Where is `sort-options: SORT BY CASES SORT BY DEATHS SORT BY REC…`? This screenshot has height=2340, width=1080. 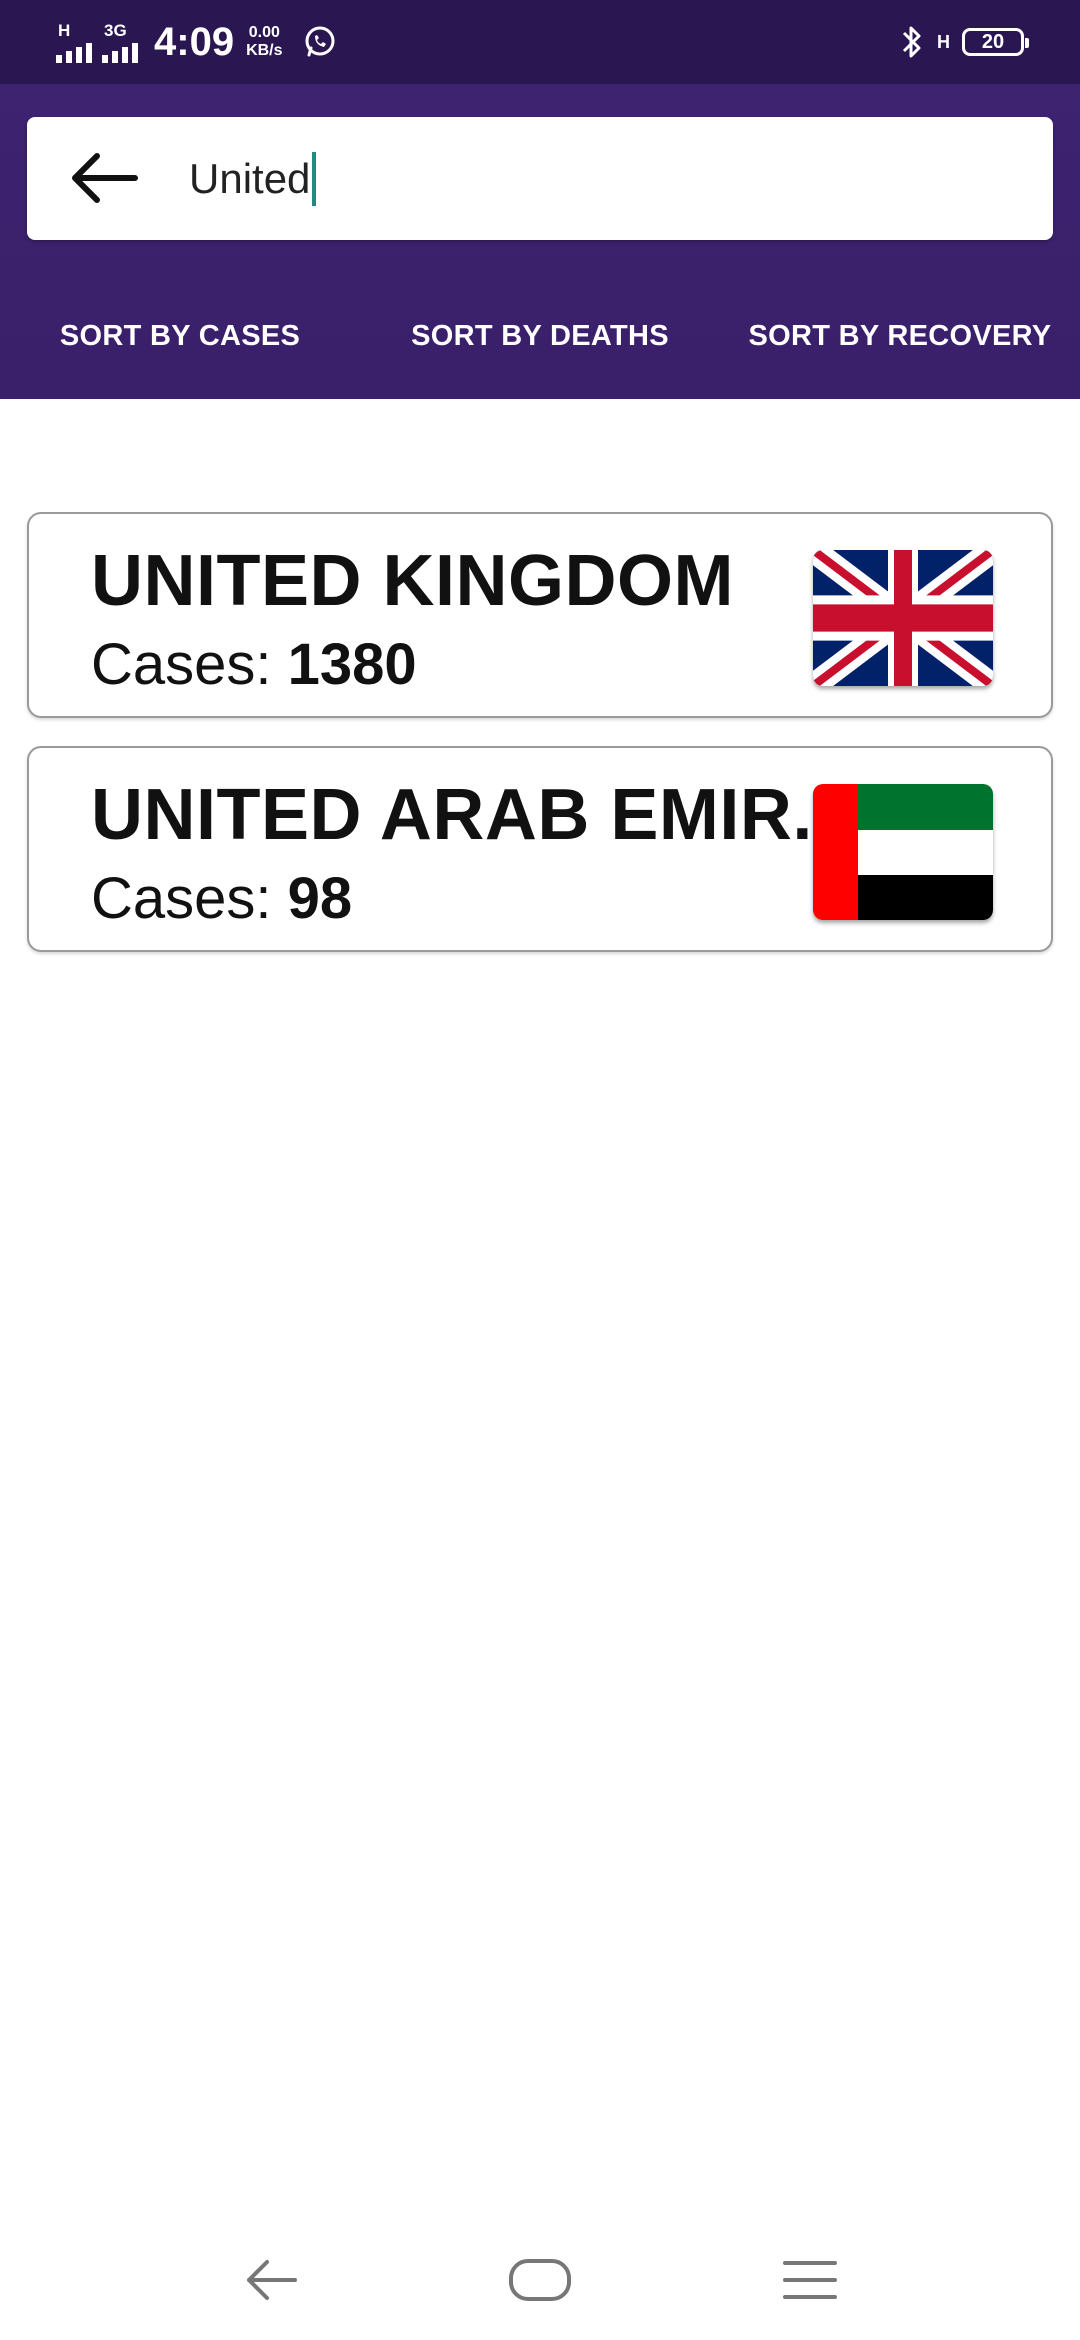
sort-options: SORT BY CASES SORT BY DEATHS SORT BY REC… is located at coordinates (540, 351).